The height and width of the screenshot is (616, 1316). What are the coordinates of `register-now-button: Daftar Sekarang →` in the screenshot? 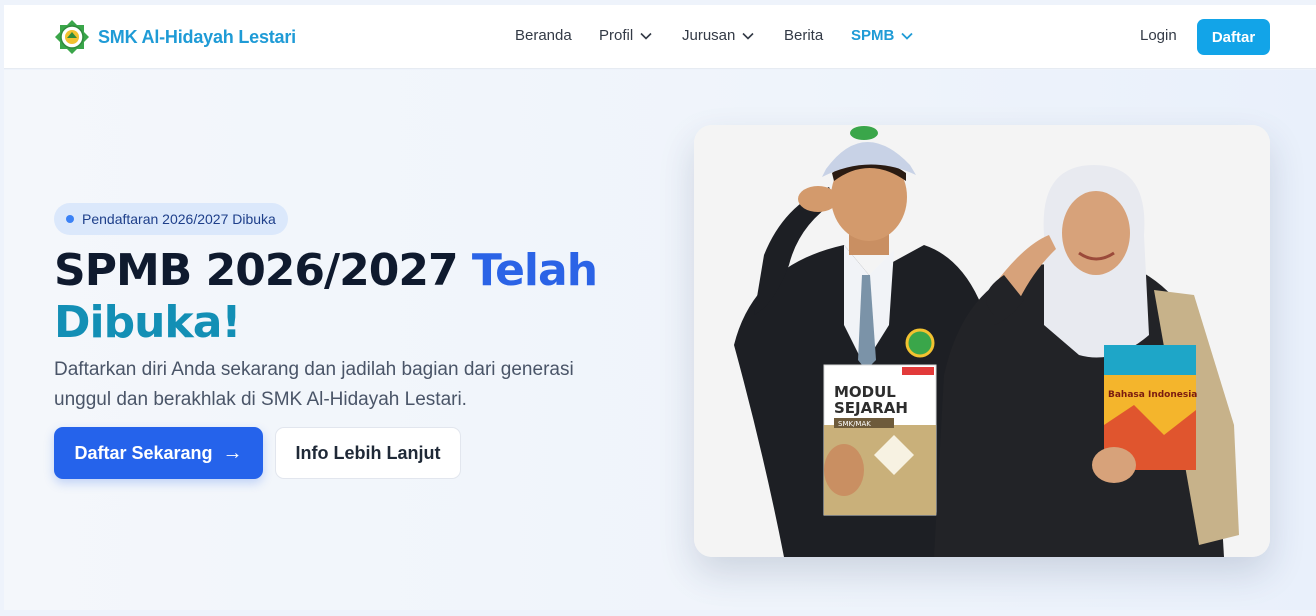 It's located at (158, 453).